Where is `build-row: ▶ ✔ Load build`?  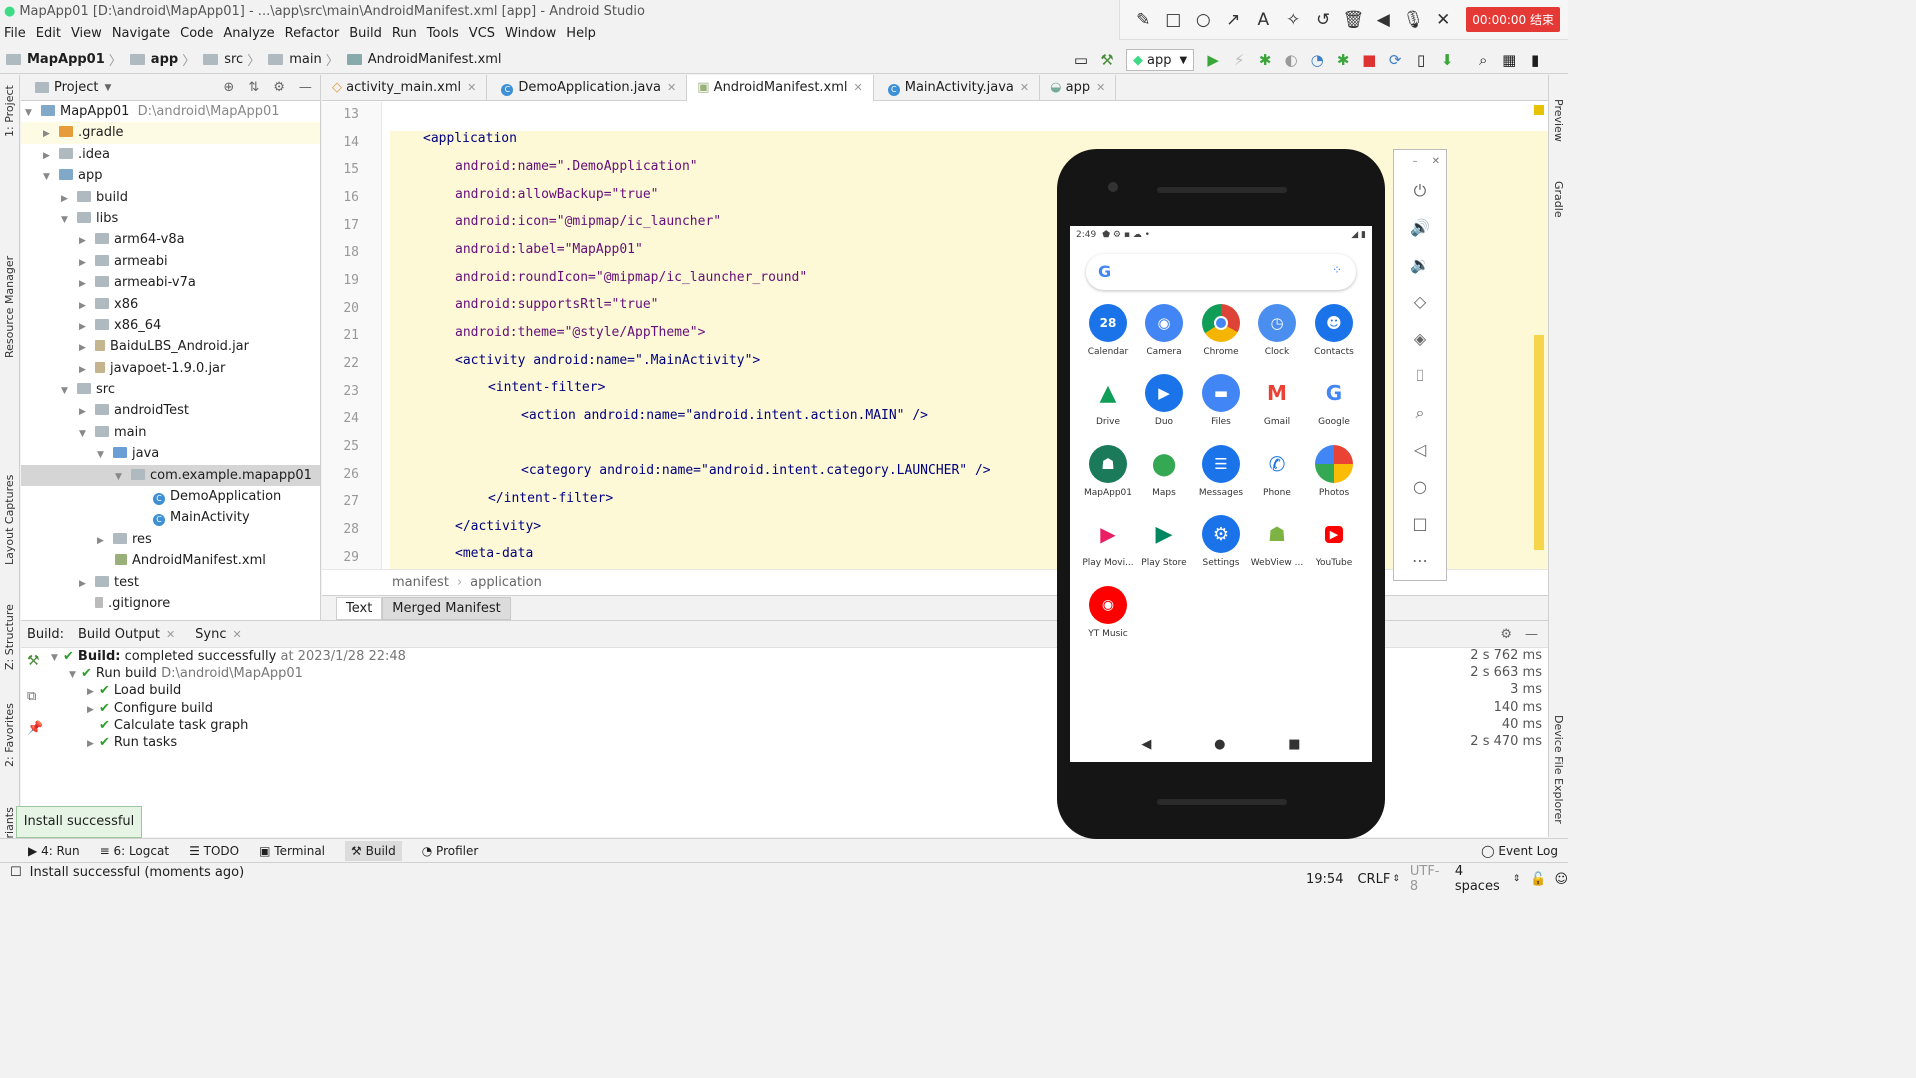
build-row: ▶ ✔ Load build is located at coordinates (134, 690).